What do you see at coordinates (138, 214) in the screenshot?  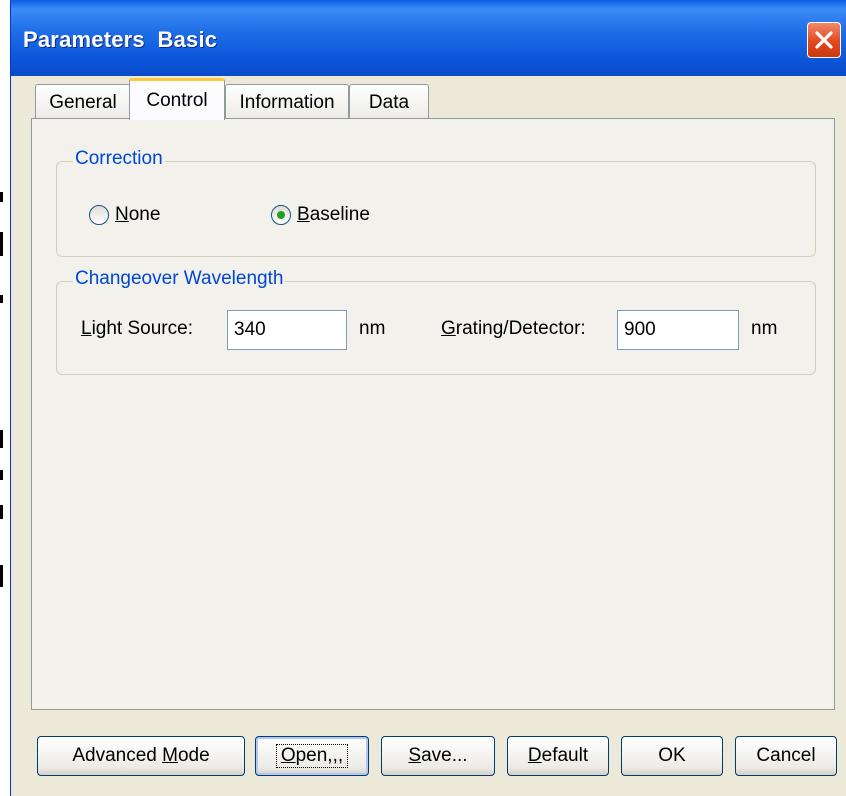 I see `radio-none-label: None` at bounding box center [138, 214].